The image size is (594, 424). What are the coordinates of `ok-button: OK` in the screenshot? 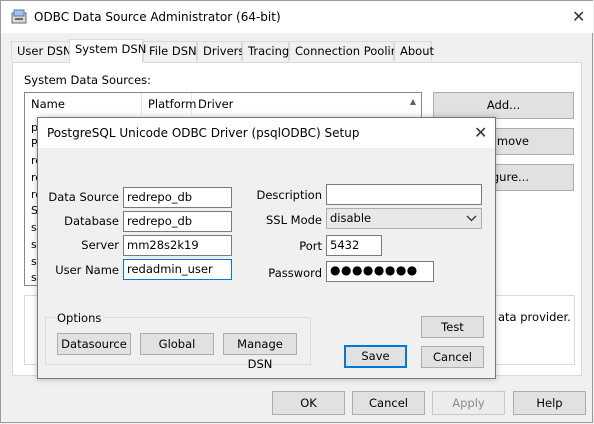 It's located at (308, 403).